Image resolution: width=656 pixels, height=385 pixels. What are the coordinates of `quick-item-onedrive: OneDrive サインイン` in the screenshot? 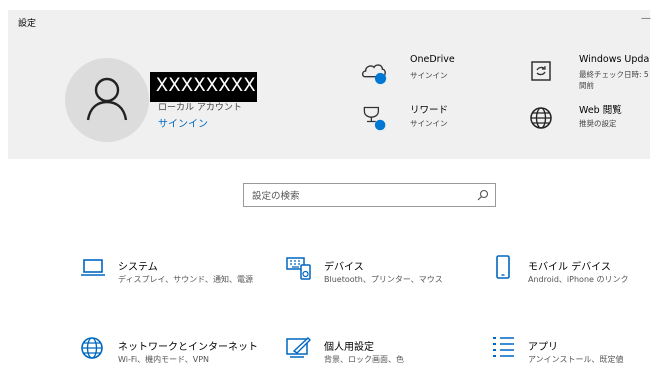 It's located at (420, 72).